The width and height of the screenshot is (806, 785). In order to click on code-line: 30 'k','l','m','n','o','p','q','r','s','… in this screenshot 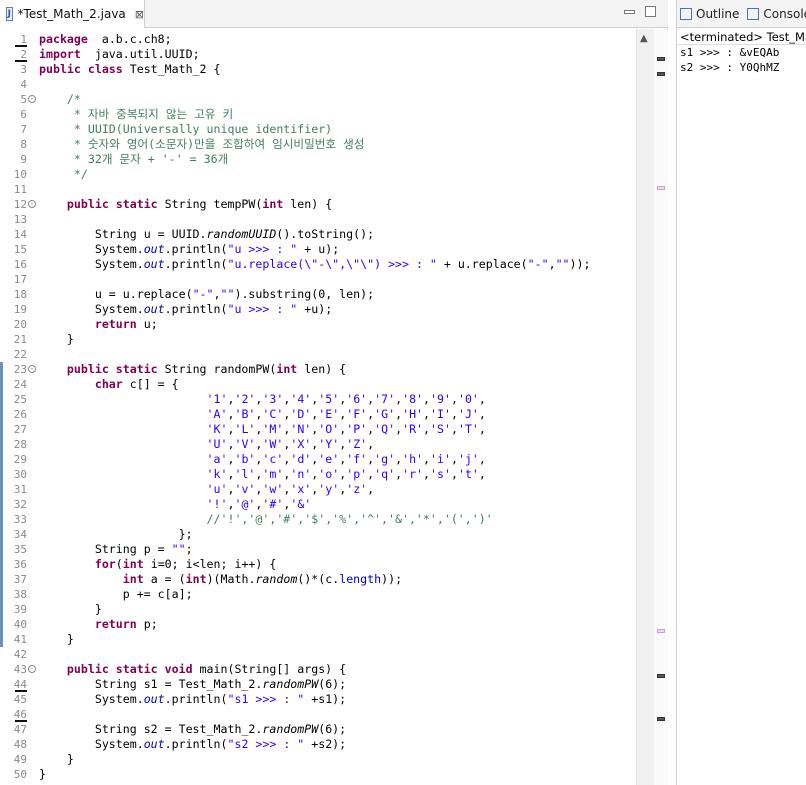, I will do `click(318, 474)`.